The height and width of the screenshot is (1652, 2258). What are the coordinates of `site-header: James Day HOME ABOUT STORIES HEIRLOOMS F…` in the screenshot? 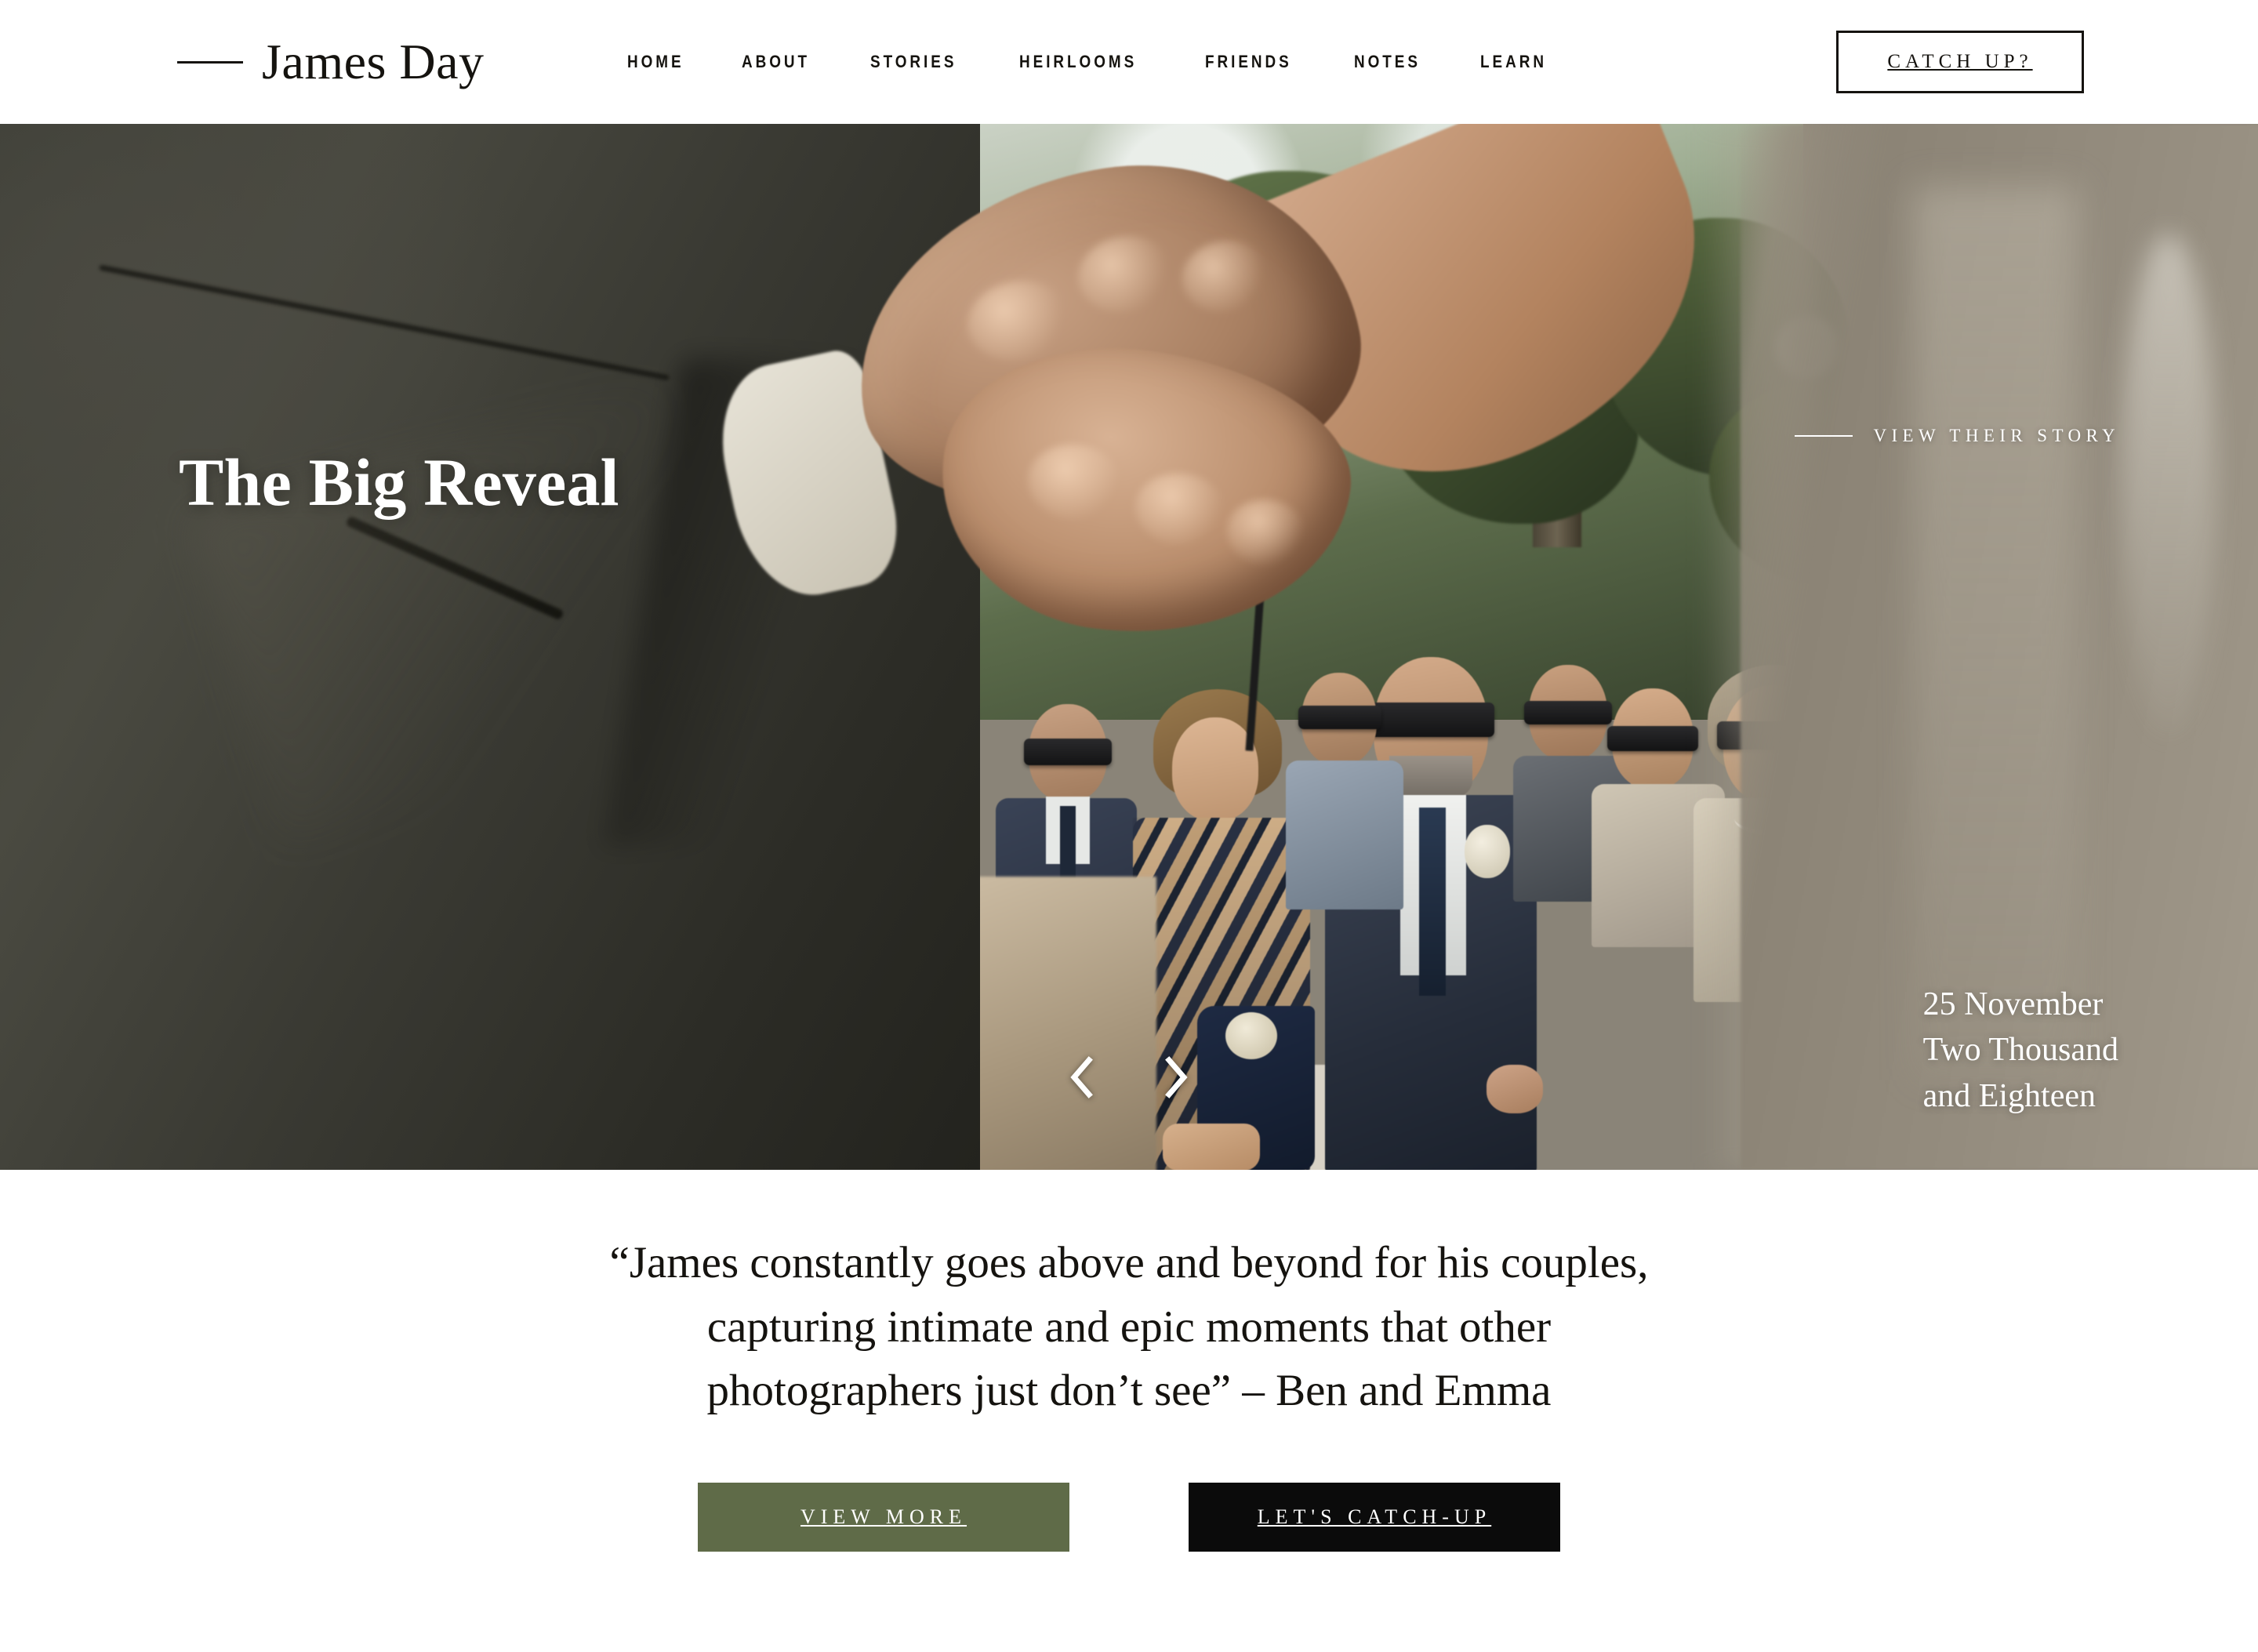 It's located at (1129, 62).